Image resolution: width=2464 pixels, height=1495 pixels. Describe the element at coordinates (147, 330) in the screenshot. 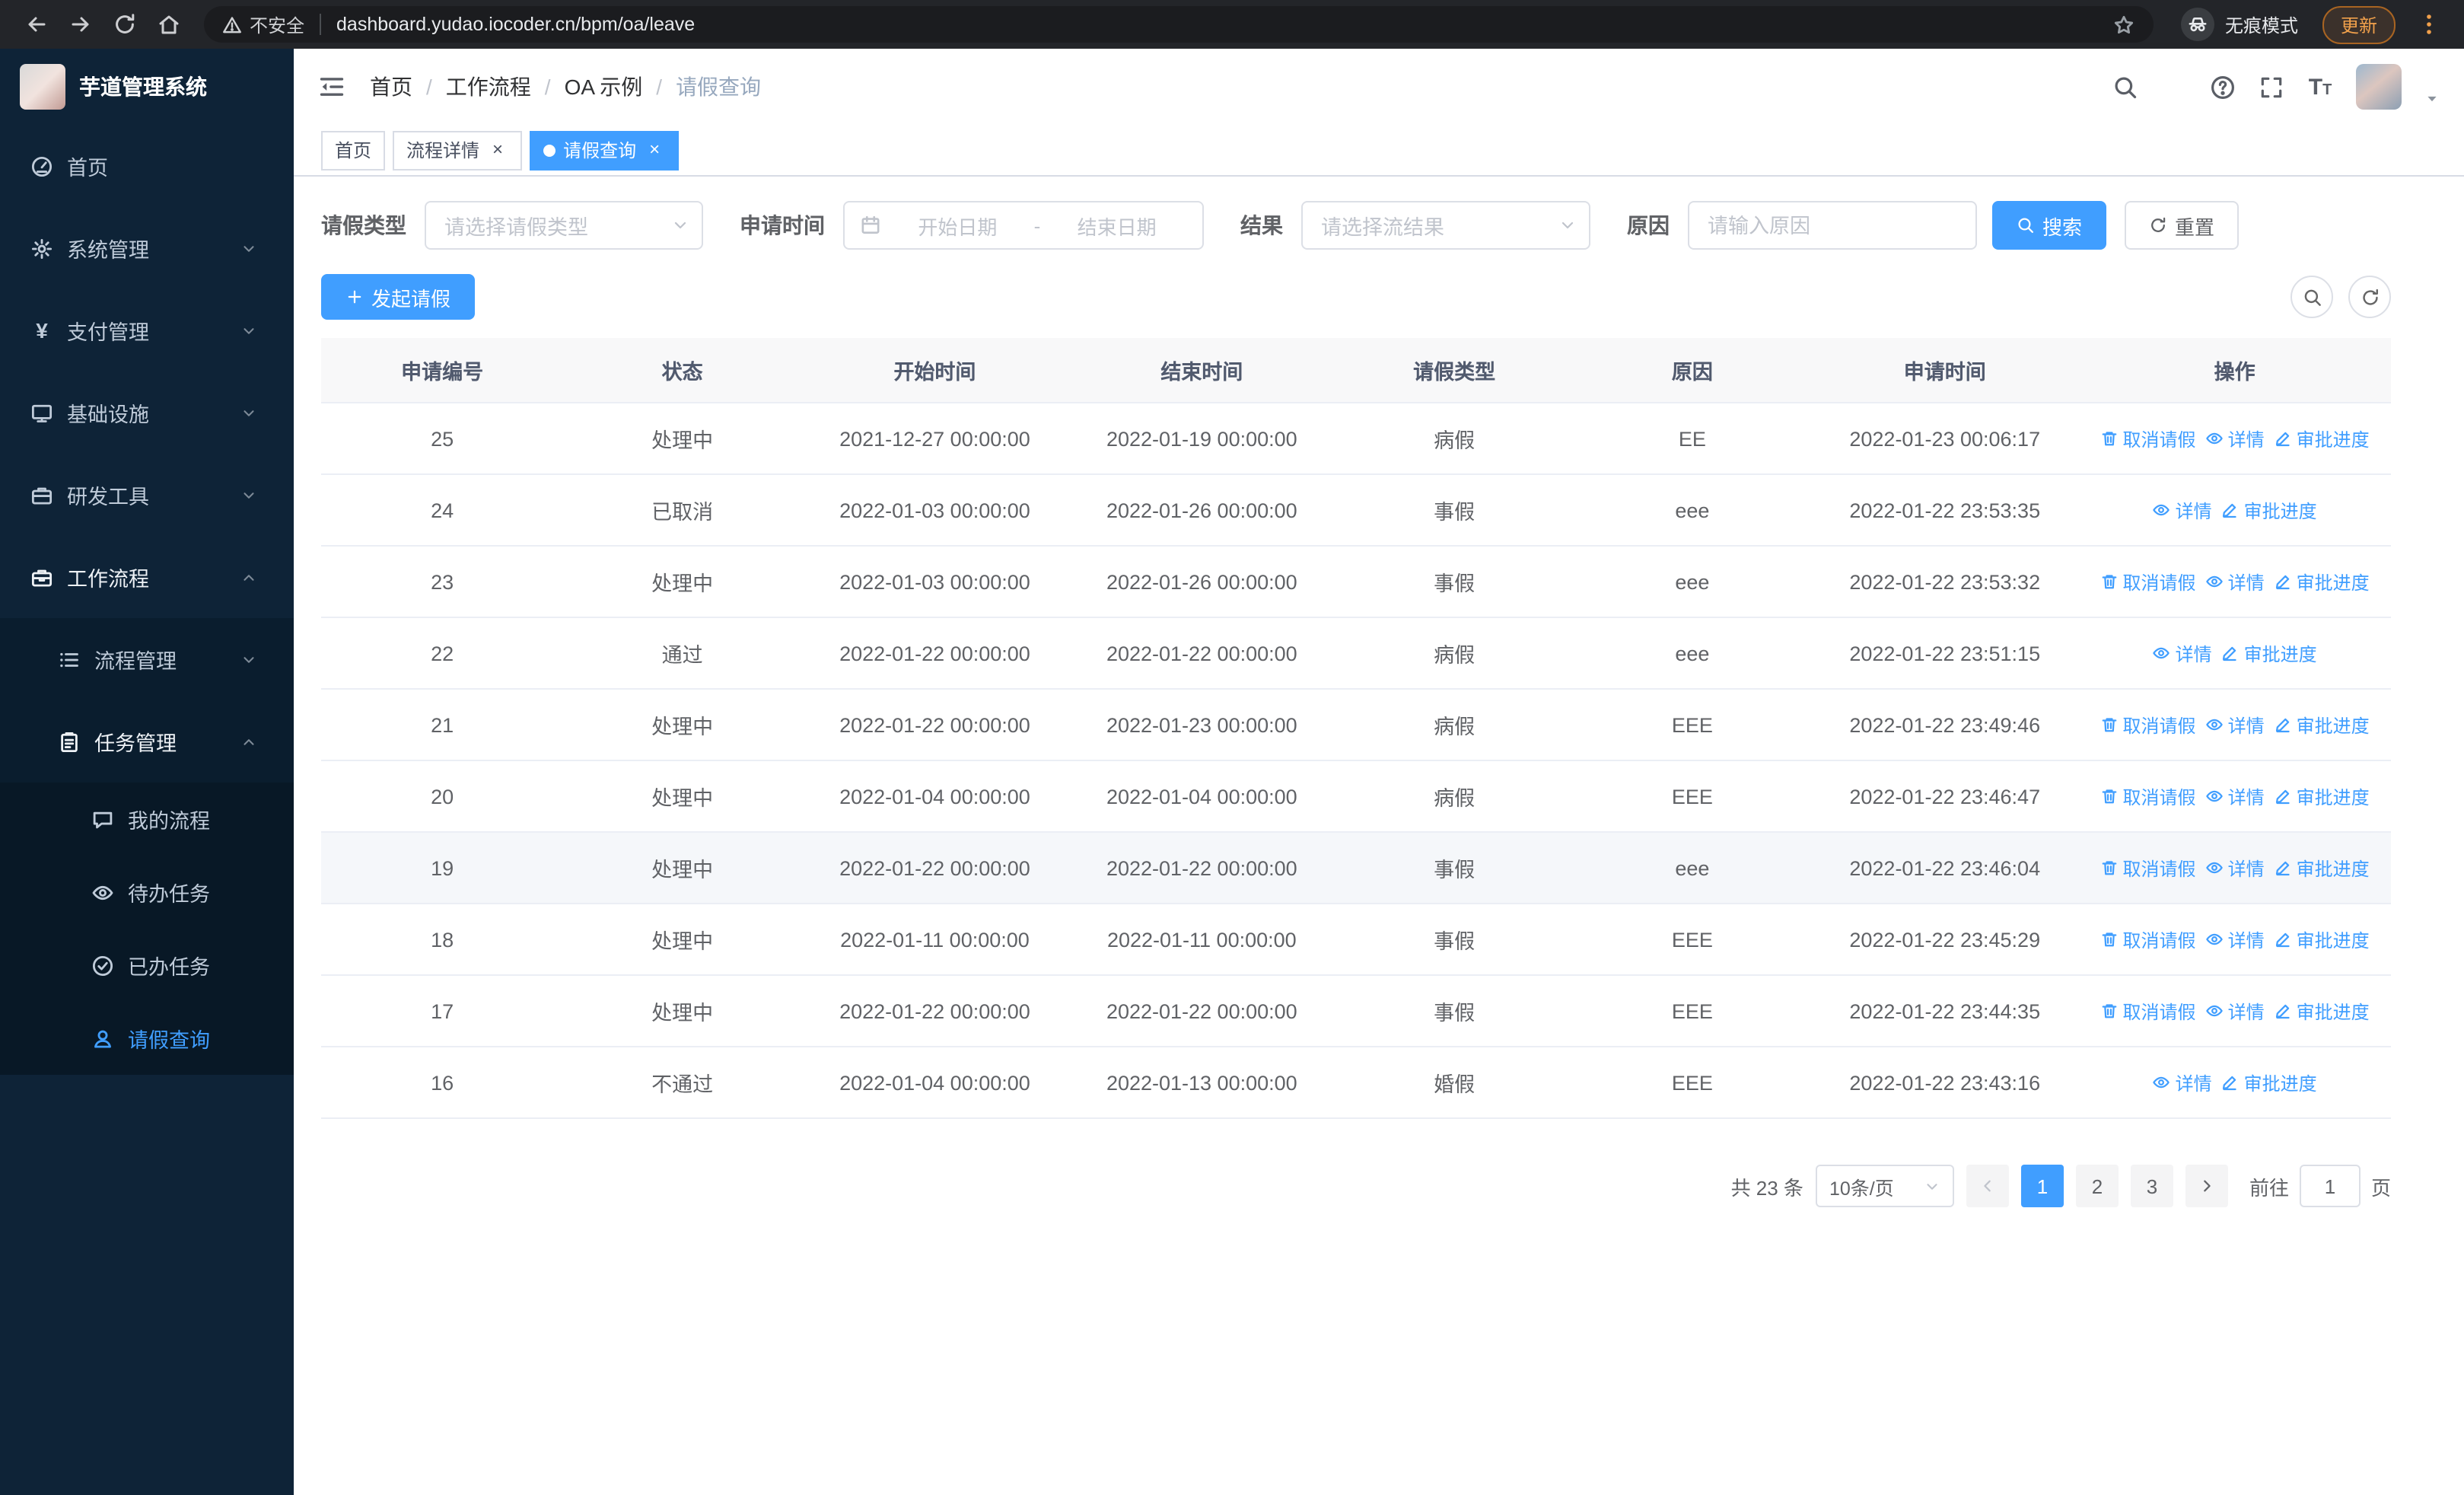

I see `sidebar-item-payment: ¥ 支付管理` at that location.